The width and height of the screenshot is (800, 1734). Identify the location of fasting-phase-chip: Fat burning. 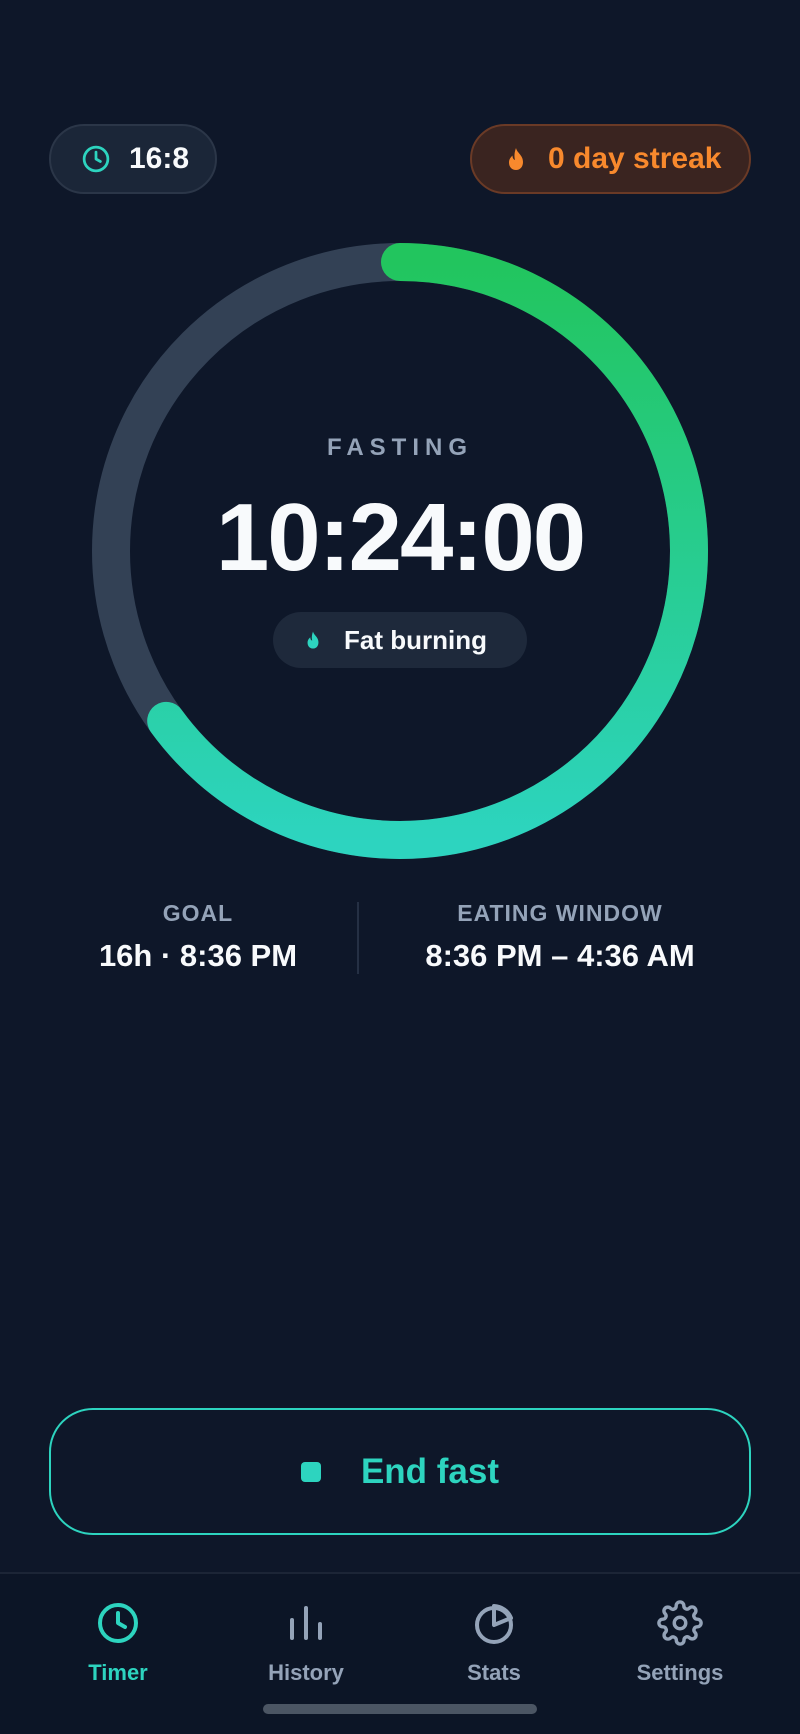
(400, 640).